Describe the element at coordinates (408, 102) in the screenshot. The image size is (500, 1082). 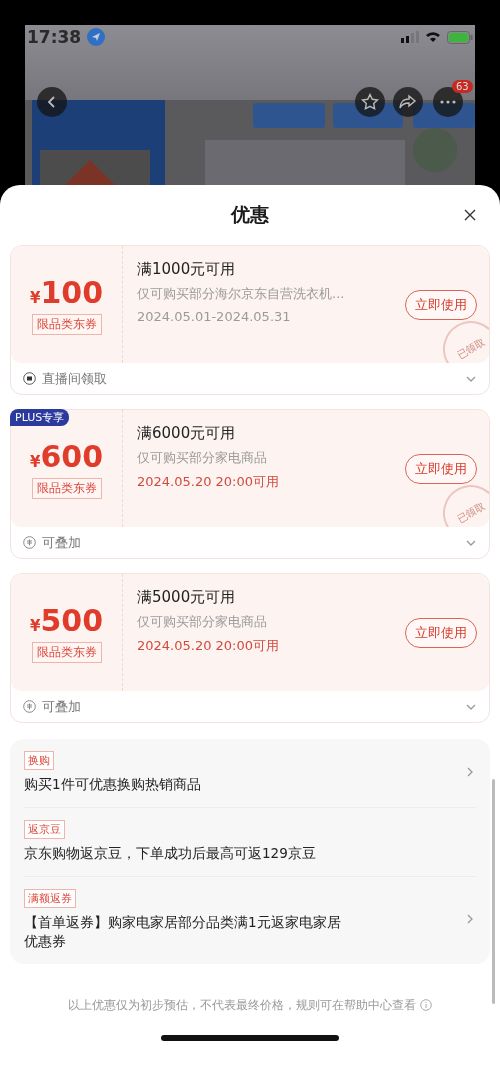
I see `share-icon` at that location.